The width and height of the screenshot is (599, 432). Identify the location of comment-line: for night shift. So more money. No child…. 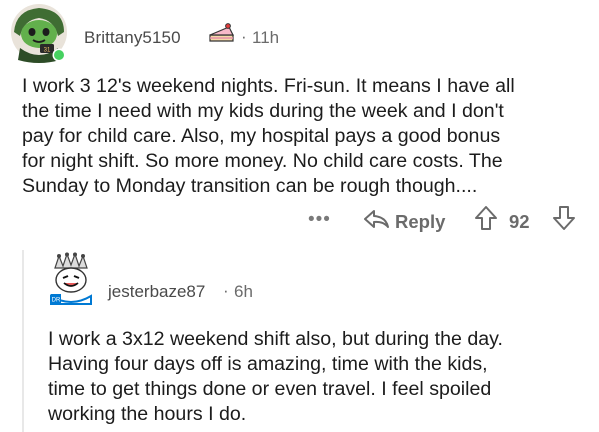
(262, 161).